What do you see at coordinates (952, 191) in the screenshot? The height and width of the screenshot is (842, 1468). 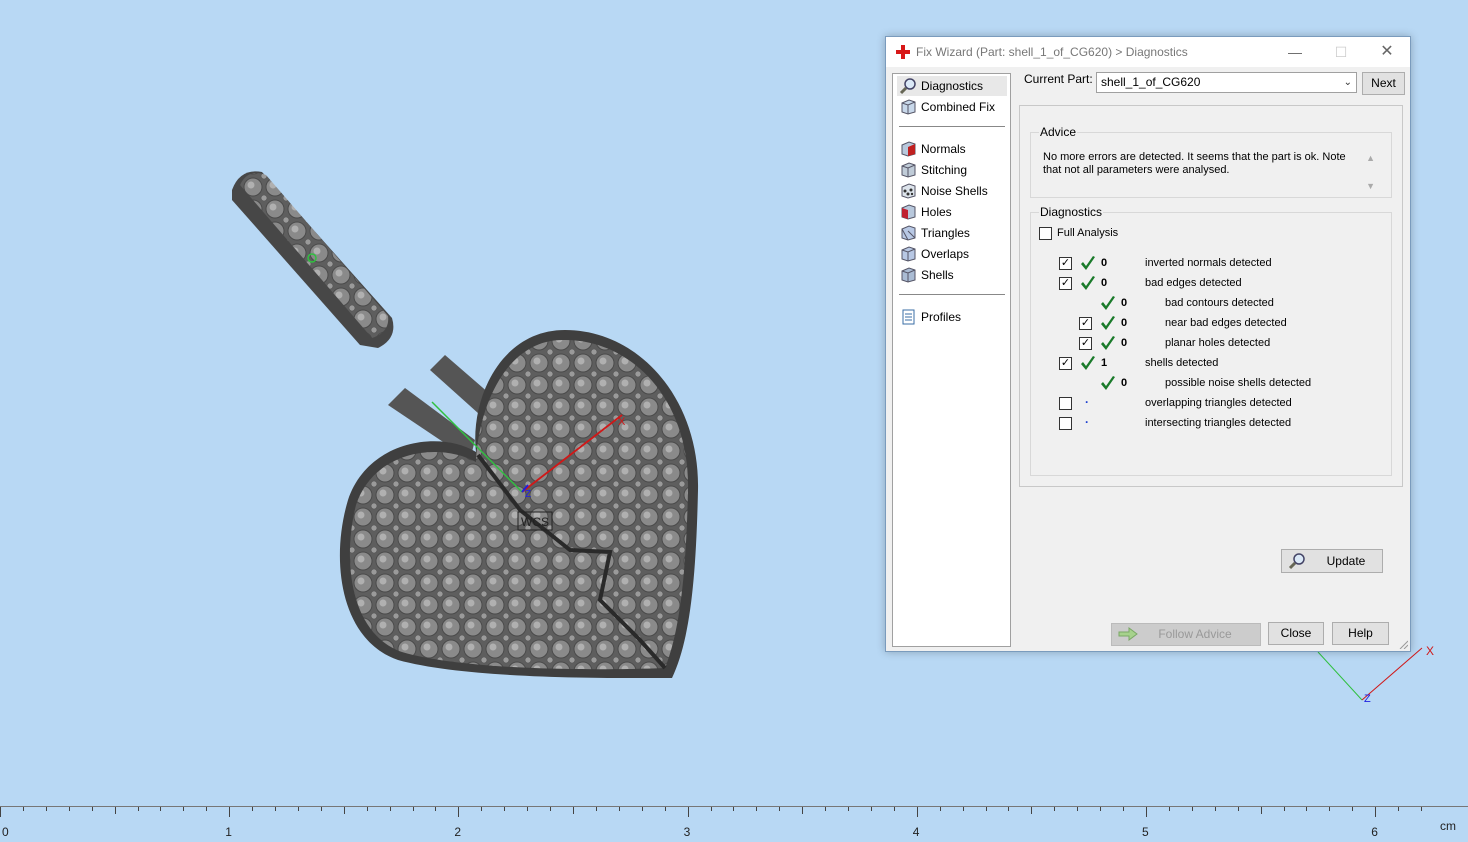 I see `sidebar-item-noise-shells: Noise Shells` at bounding box center [952, 191].